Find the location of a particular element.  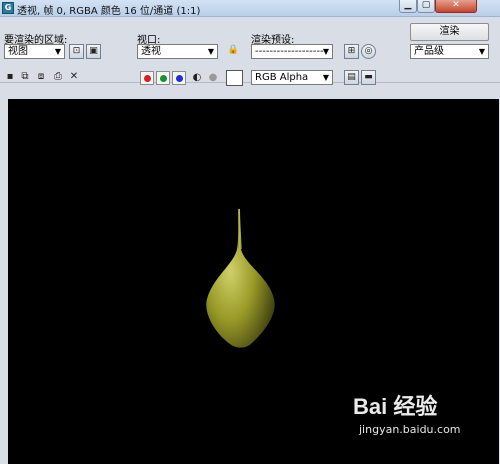

save-icon: ▪ is located at coordinates (10, 77).